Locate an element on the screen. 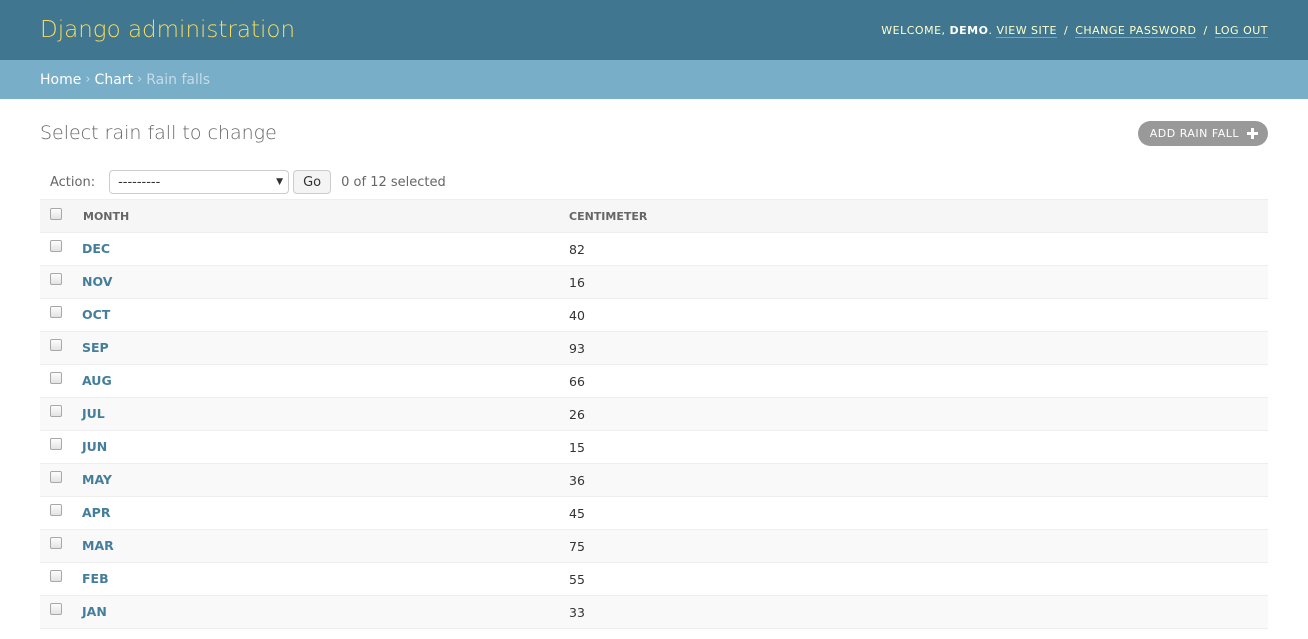 The height and width of the screenshot is (639, 1308). table-row: DEC 82 is located at coordinates (654, 249).